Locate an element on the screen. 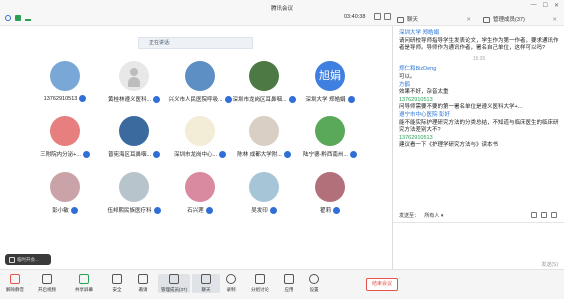 This screenshot has height=299, width=564. message-text: 建议看一下《护理学研究方法与》读本书 is located at coordinates (449, 145).